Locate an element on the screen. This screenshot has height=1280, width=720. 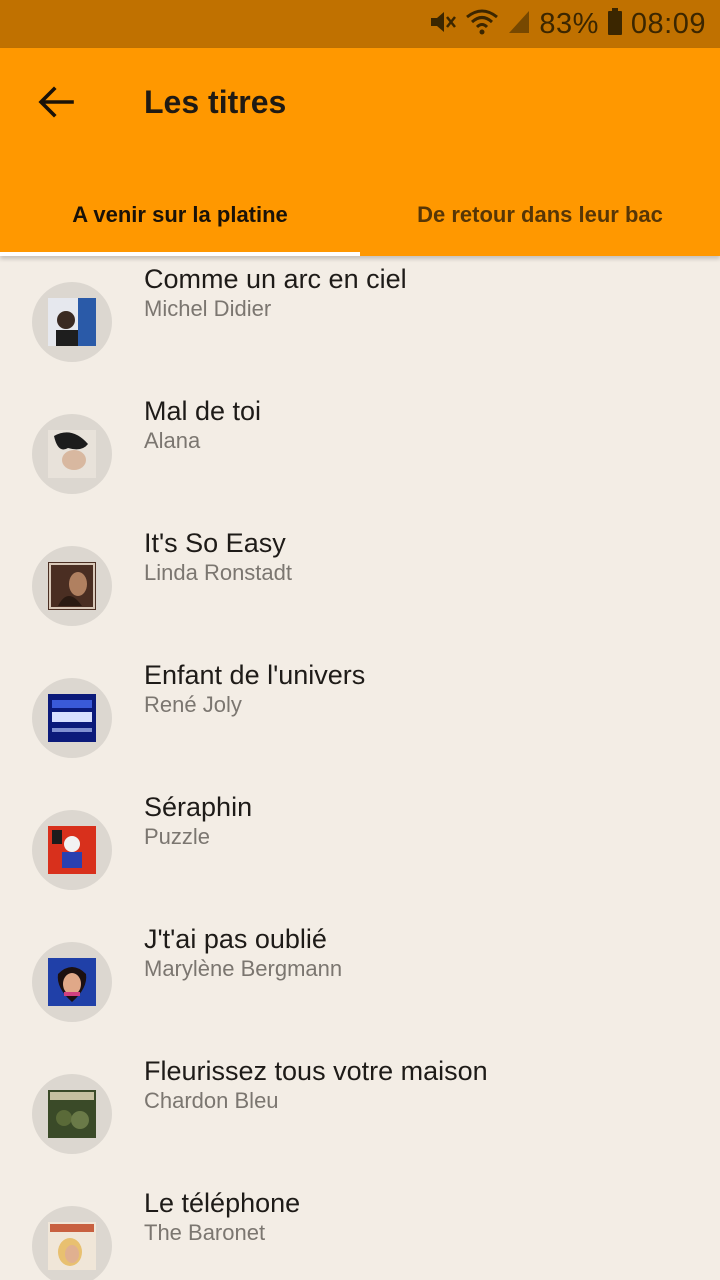
tab-a-venir: A venir sur la platine is located at coordinates (180, 215).